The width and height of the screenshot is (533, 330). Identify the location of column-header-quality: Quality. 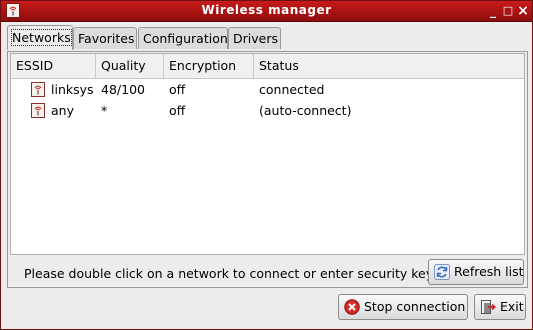
(130, 66).